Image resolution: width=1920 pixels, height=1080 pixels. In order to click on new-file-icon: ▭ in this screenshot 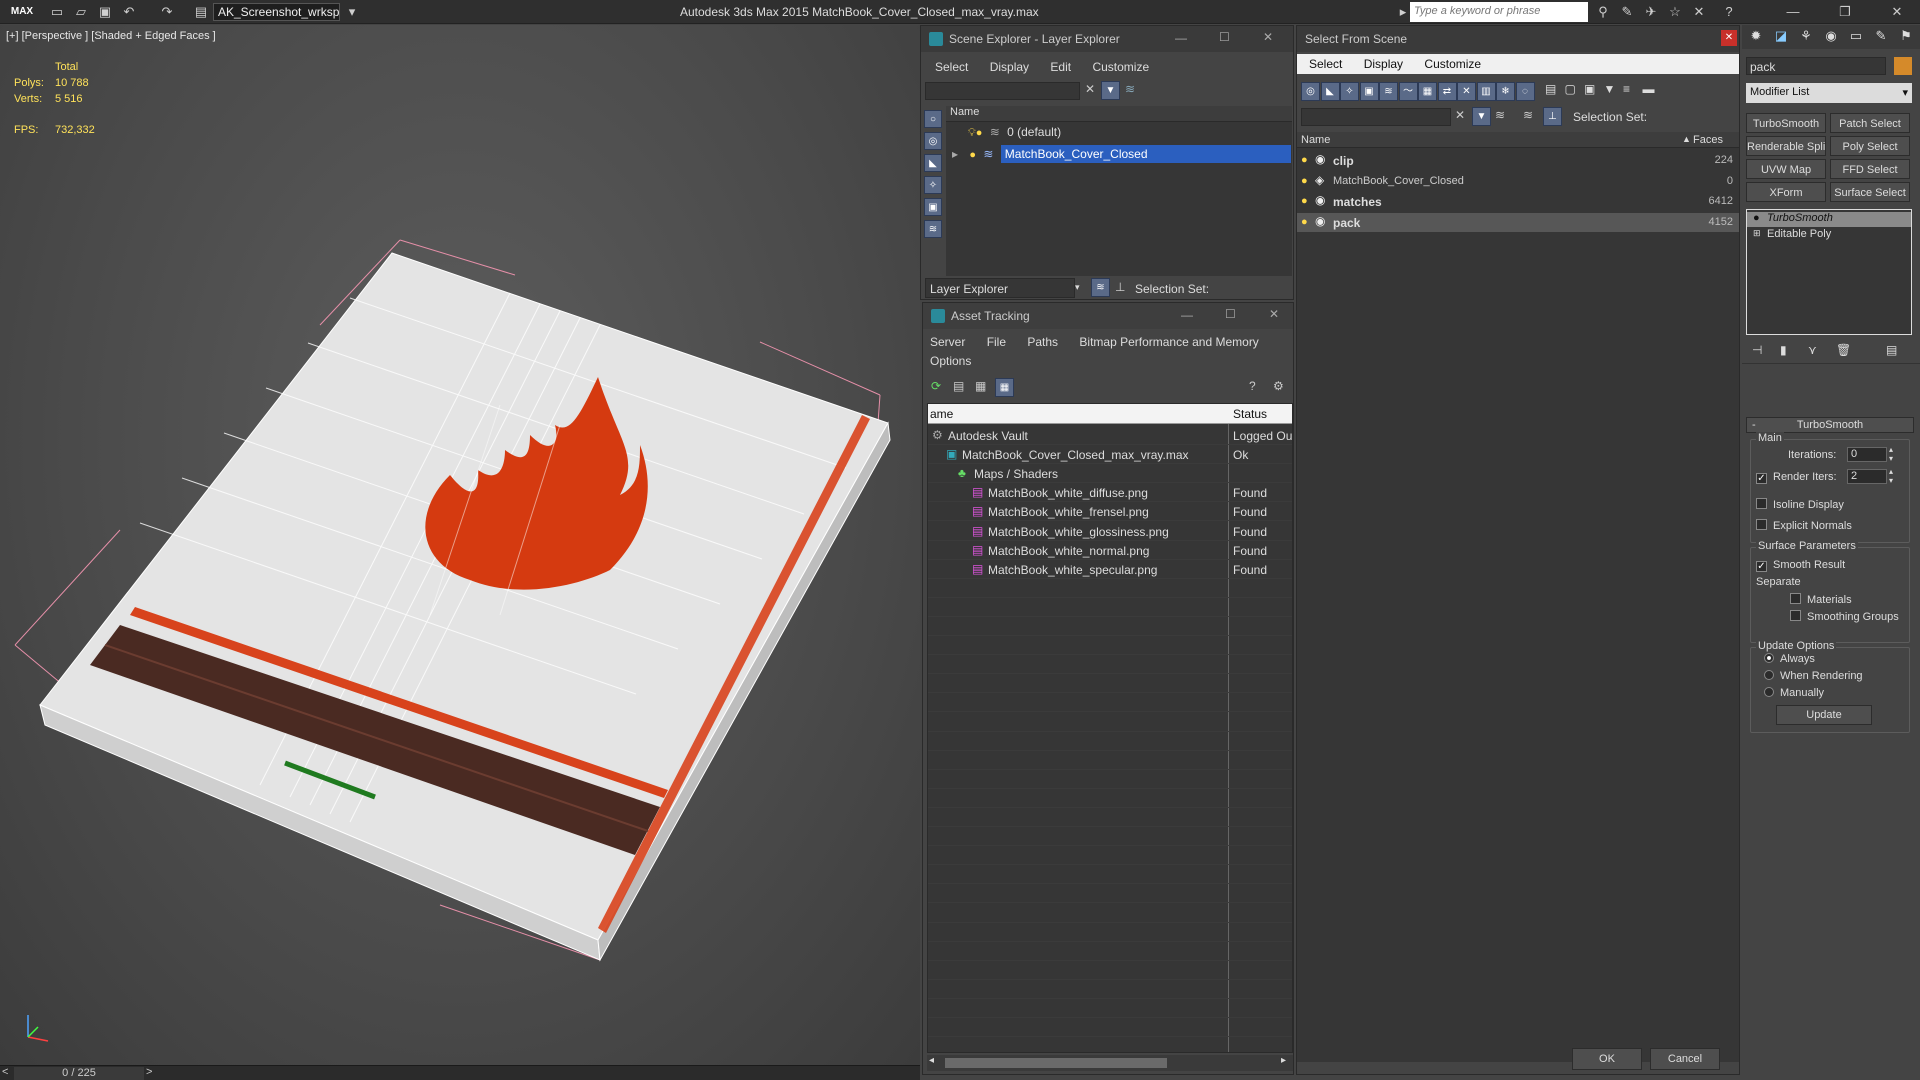, I will do `click(57, 12)`.